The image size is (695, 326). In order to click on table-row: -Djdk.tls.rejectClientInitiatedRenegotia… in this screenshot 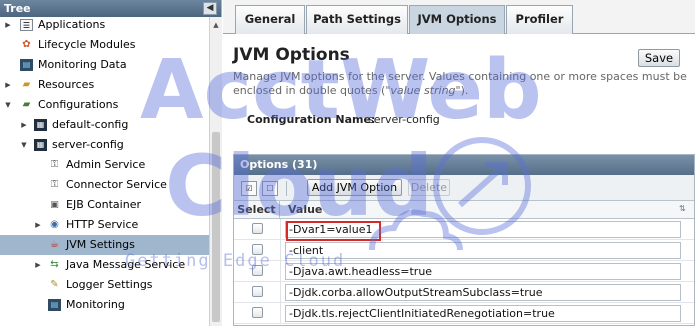, I will do `click(464, 313)`.